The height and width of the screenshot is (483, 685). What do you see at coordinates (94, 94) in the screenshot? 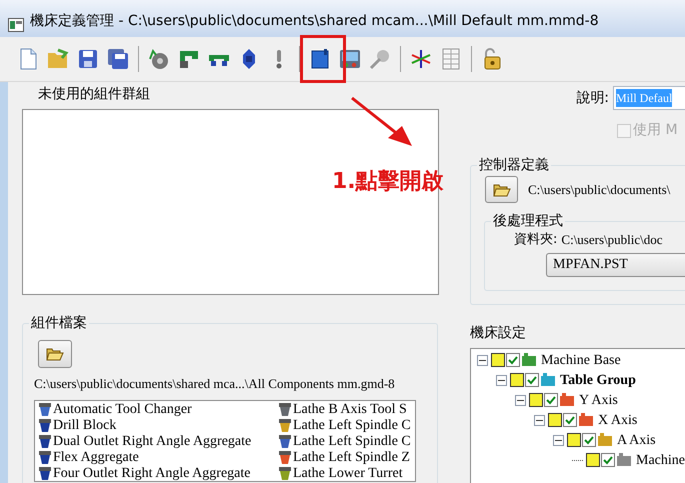
I see `section-label: 未使用的組件群組` at bounding box center [94, 94].